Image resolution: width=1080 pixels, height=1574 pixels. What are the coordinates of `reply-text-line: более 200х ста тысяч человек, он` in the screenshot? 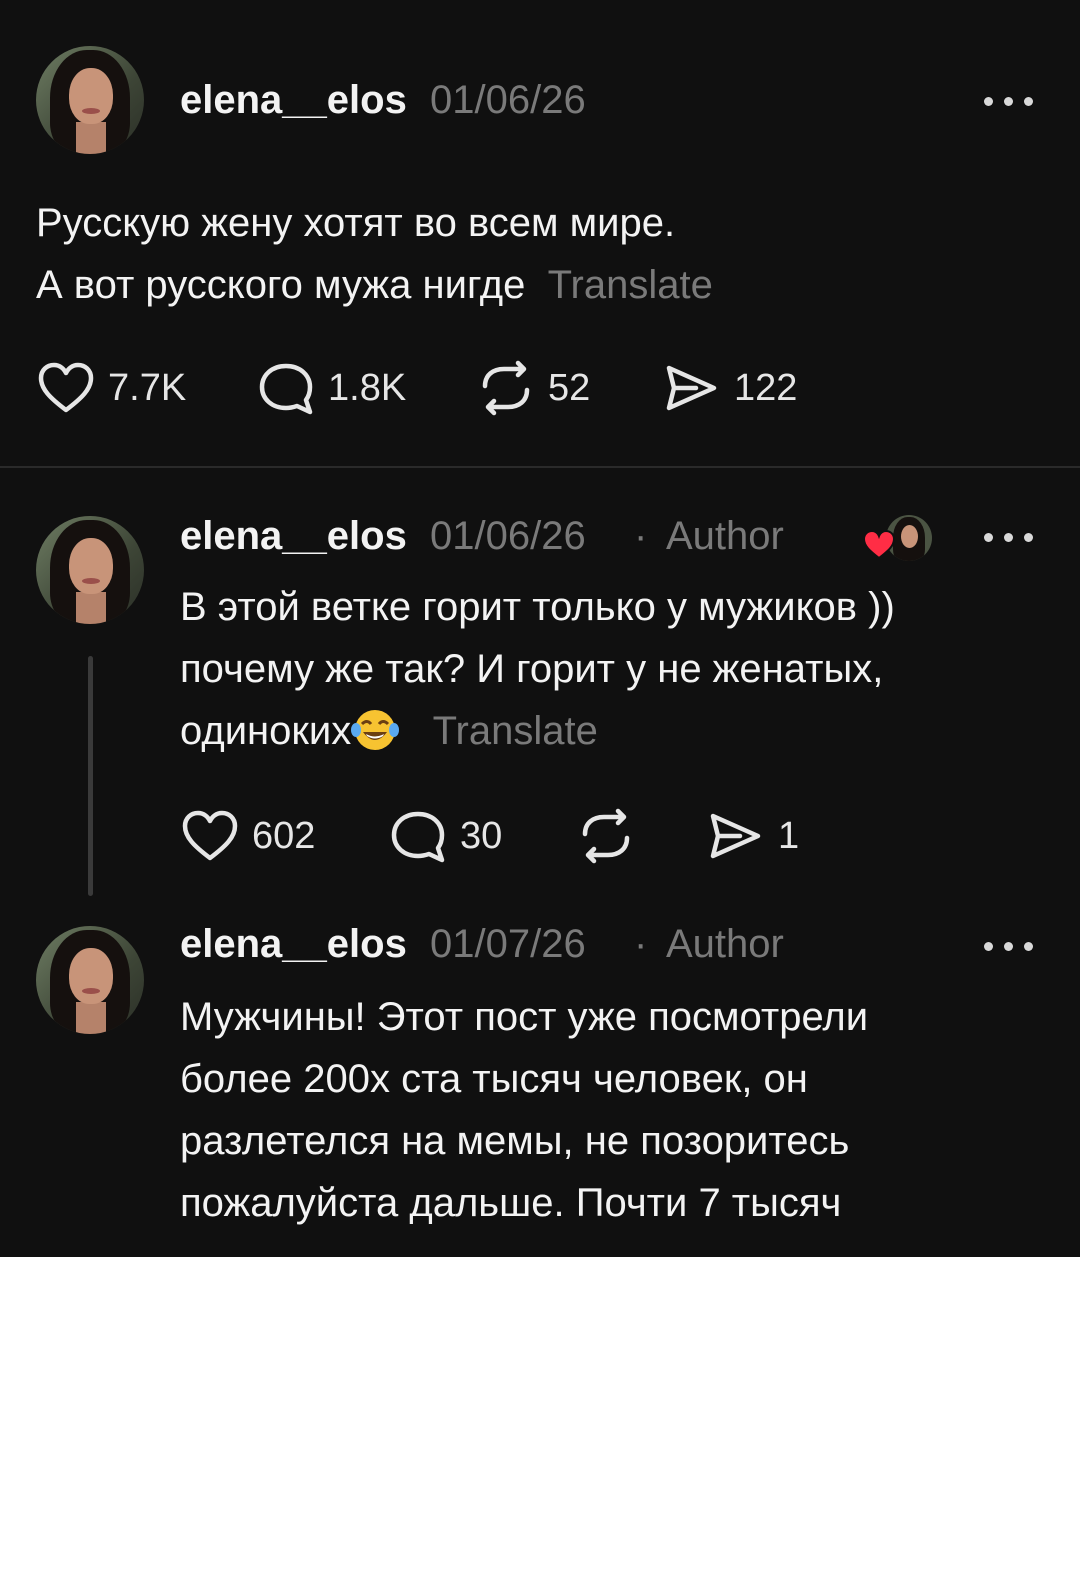 It's located at (494, 1079).